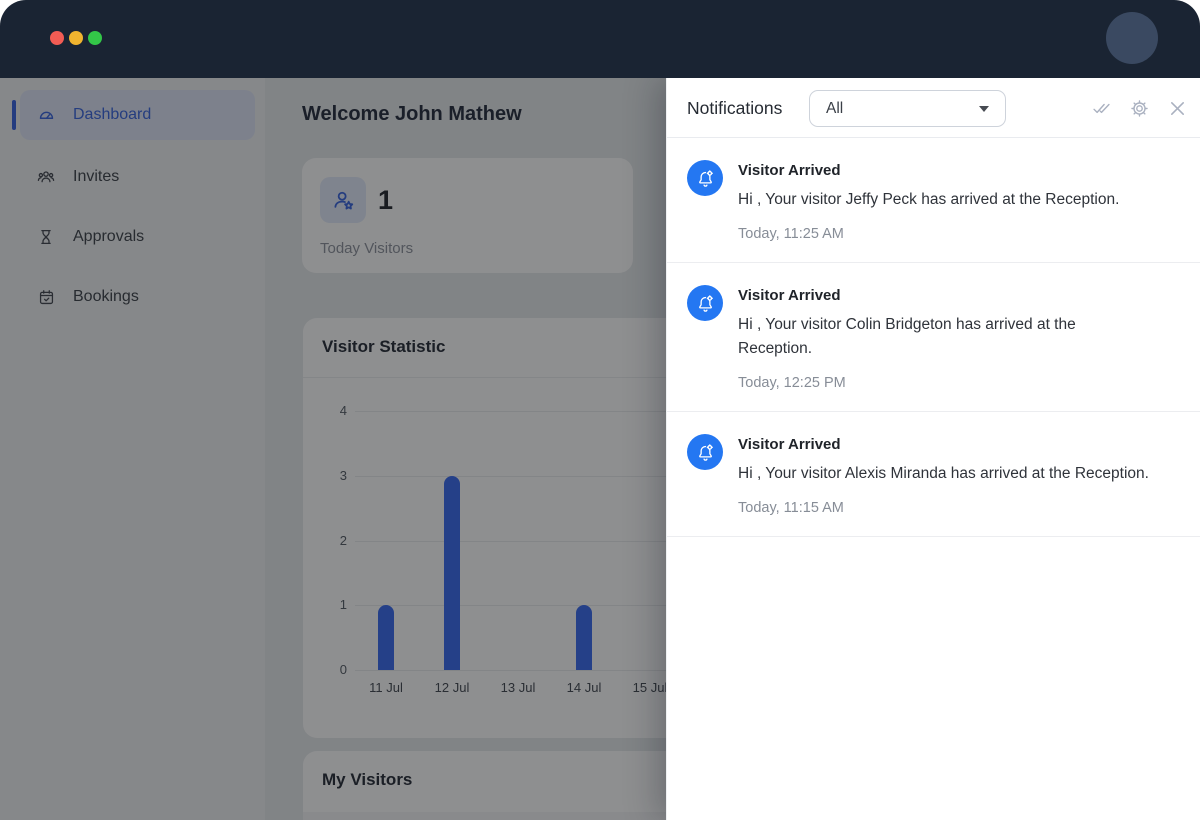 The height and width of the screenshot is (820, 1200). What do you see at coordinates (735, 108) in the screenshot?
I see `notifications-title: Notifications` at bounding box center [735, 108].